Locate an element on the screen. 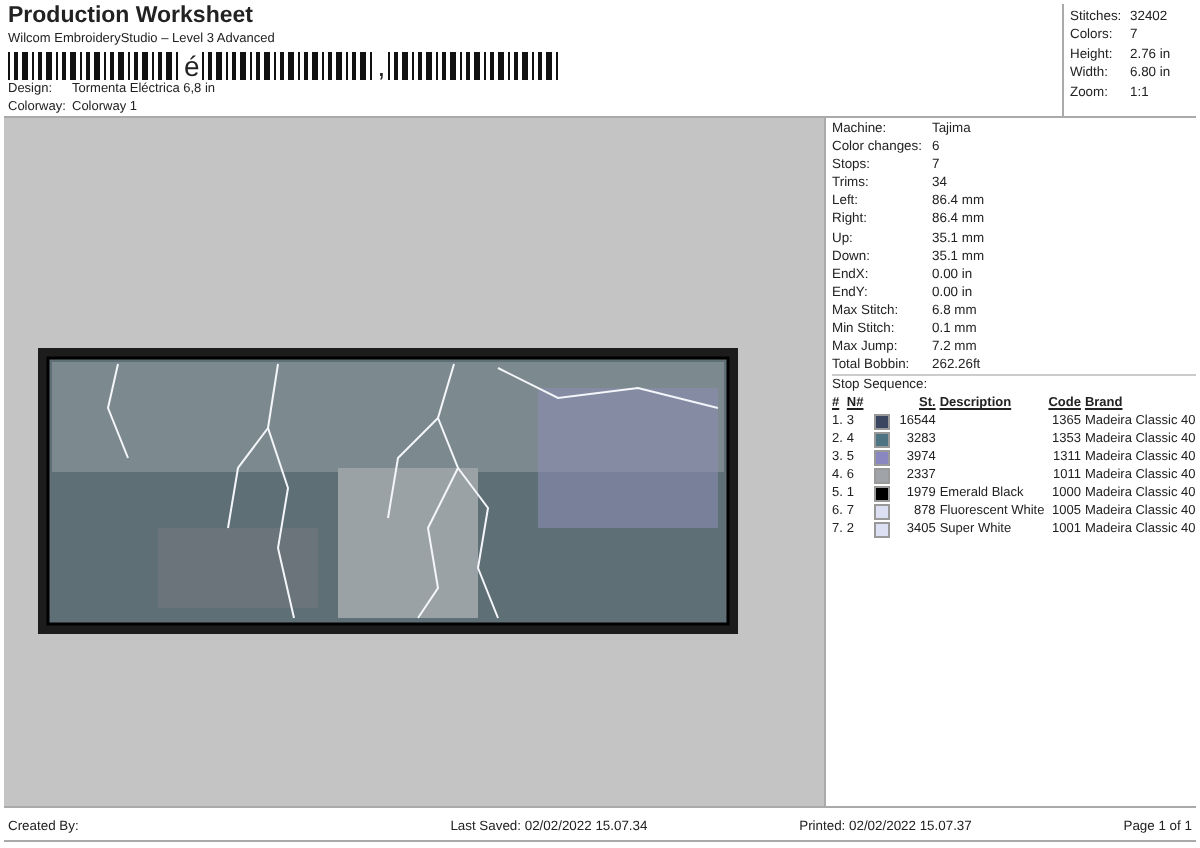 The height and width of the screenshot is (848, 1200). barcode-character: , is located at coordinates (381, 66).